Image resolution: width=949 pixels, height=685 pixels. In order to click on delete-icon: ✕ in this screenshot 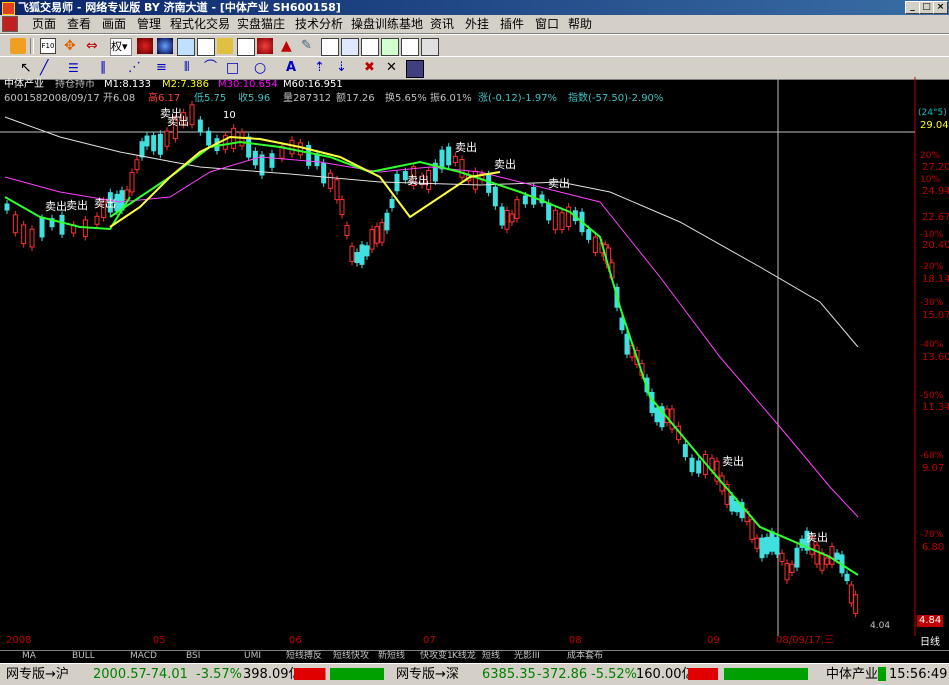, I will do `click(394, 68)`.